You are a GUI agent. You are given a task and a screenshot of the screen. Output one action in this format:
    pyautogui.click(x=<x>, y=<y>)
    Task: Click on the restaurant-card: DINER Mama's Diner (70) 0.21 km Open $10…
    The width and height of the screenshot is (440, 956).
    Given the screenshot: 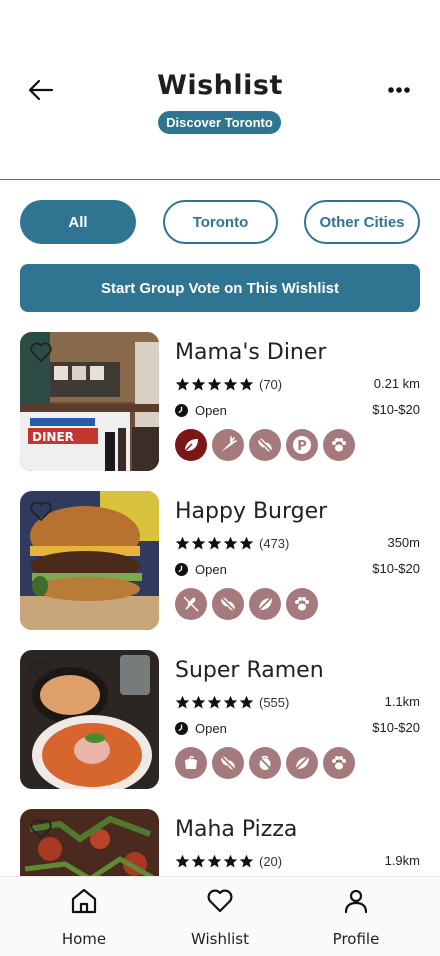 What is the action you would take?
    pyautogui.click(x=220, y=402)
    